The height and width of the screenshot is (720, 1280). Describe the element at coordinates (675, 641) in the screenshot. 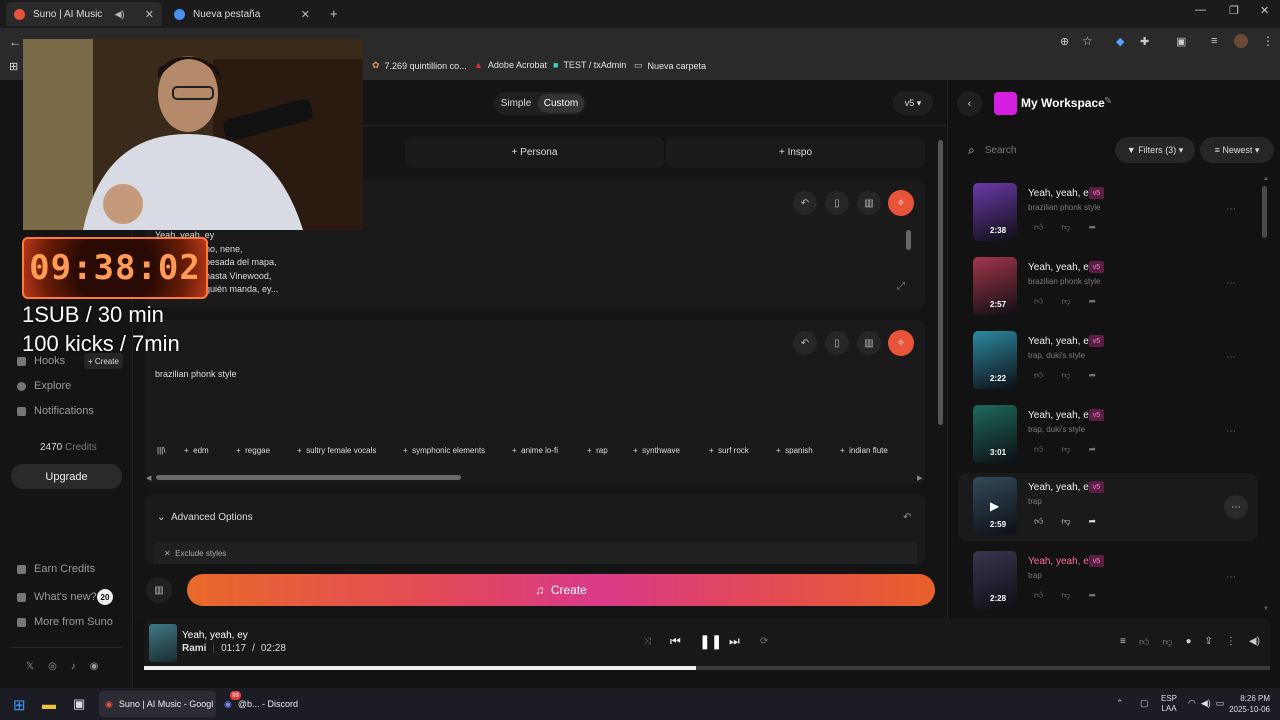

I see `previous-icon: ⏮` at that location.